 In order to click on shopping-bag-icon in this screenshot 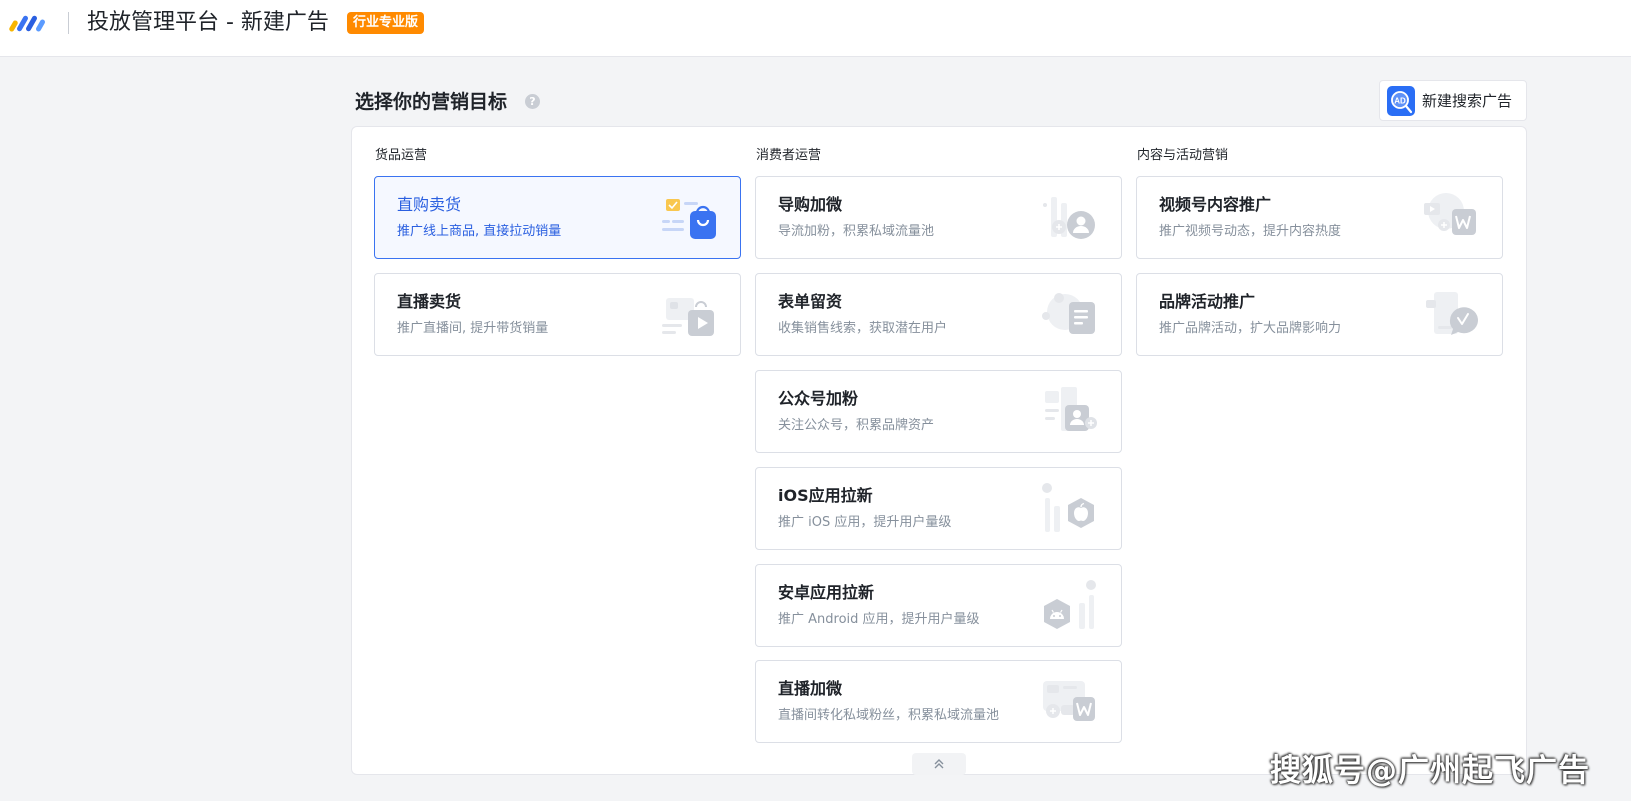, I will do `click(689, 219)`.